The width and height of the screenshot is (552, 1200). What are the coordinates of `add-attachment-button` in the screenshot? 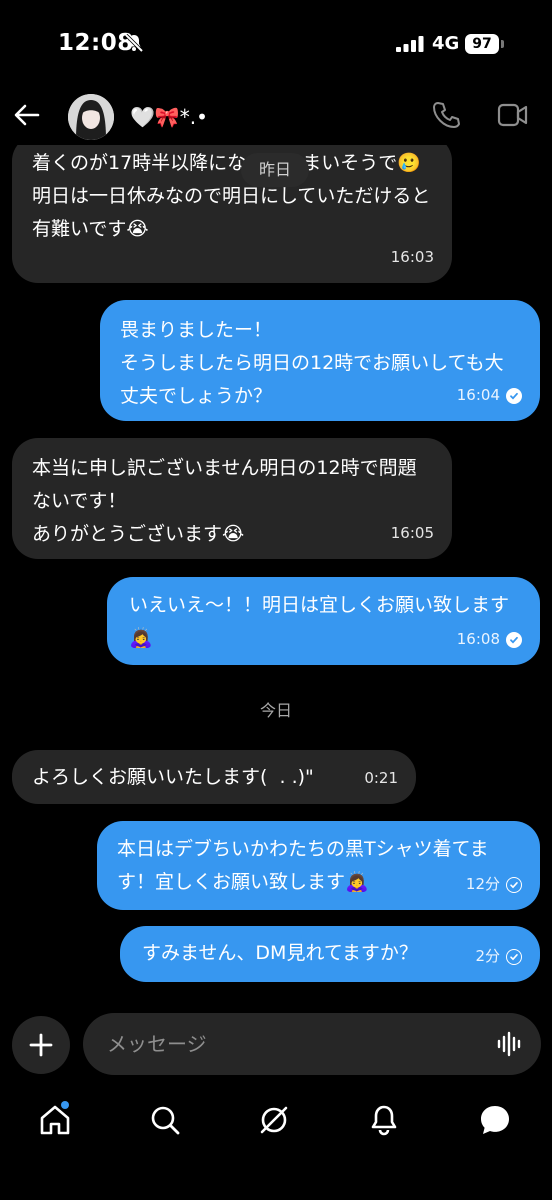 It's located at (41, 1045).